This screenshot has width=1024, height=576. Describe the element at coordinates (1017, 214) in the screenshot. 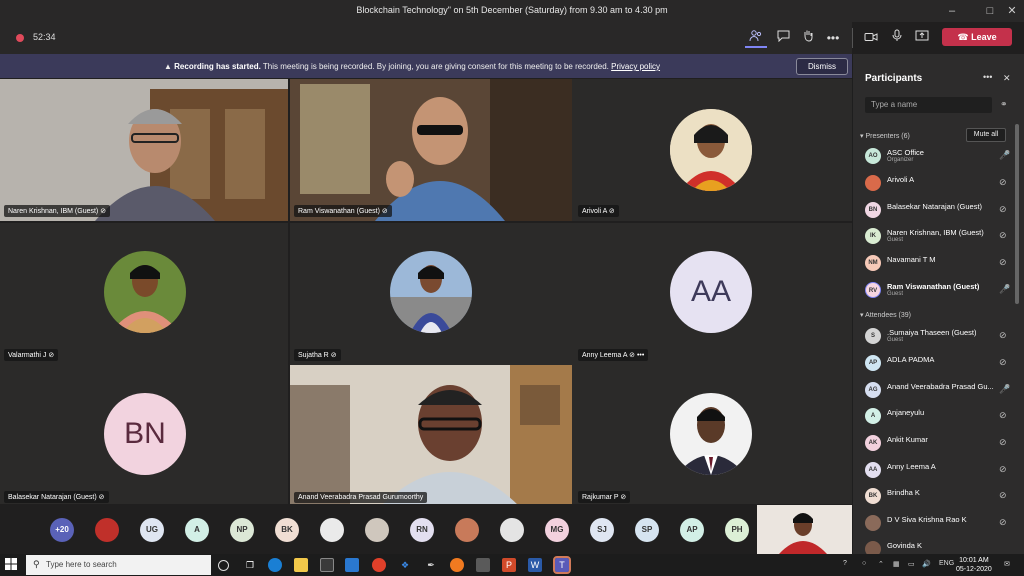

I see `panel-scrollbar` at that location.